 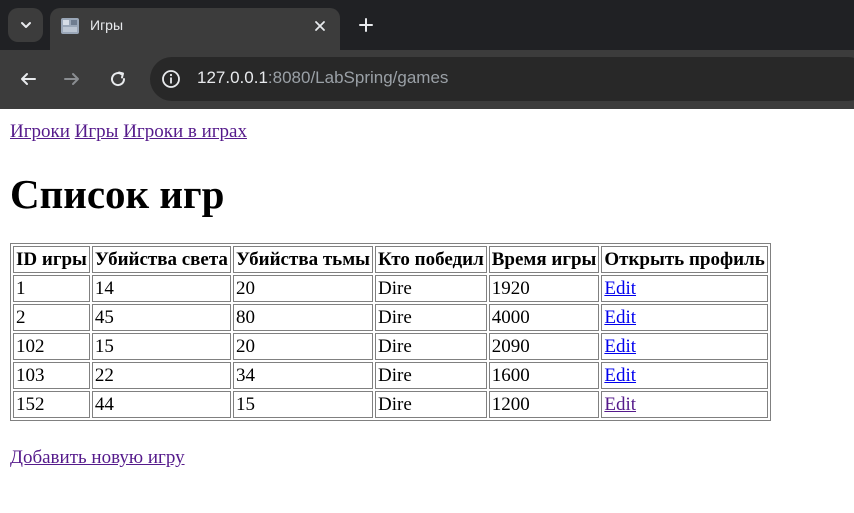 What do you see at coordinates (684, 259) in the screenshot?
I see `header-open-profile: Открыть профиль` at bounding box center [684, 259].